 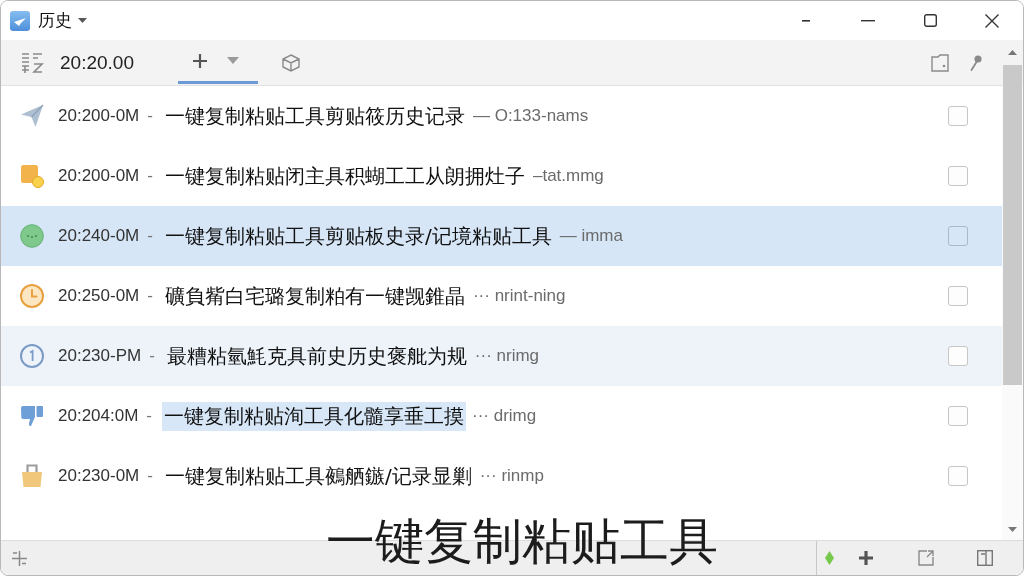 What do you see at coordinates (32, 356) in the screenshot?
I see `number-one-icon` at bounding box center [32, 356].